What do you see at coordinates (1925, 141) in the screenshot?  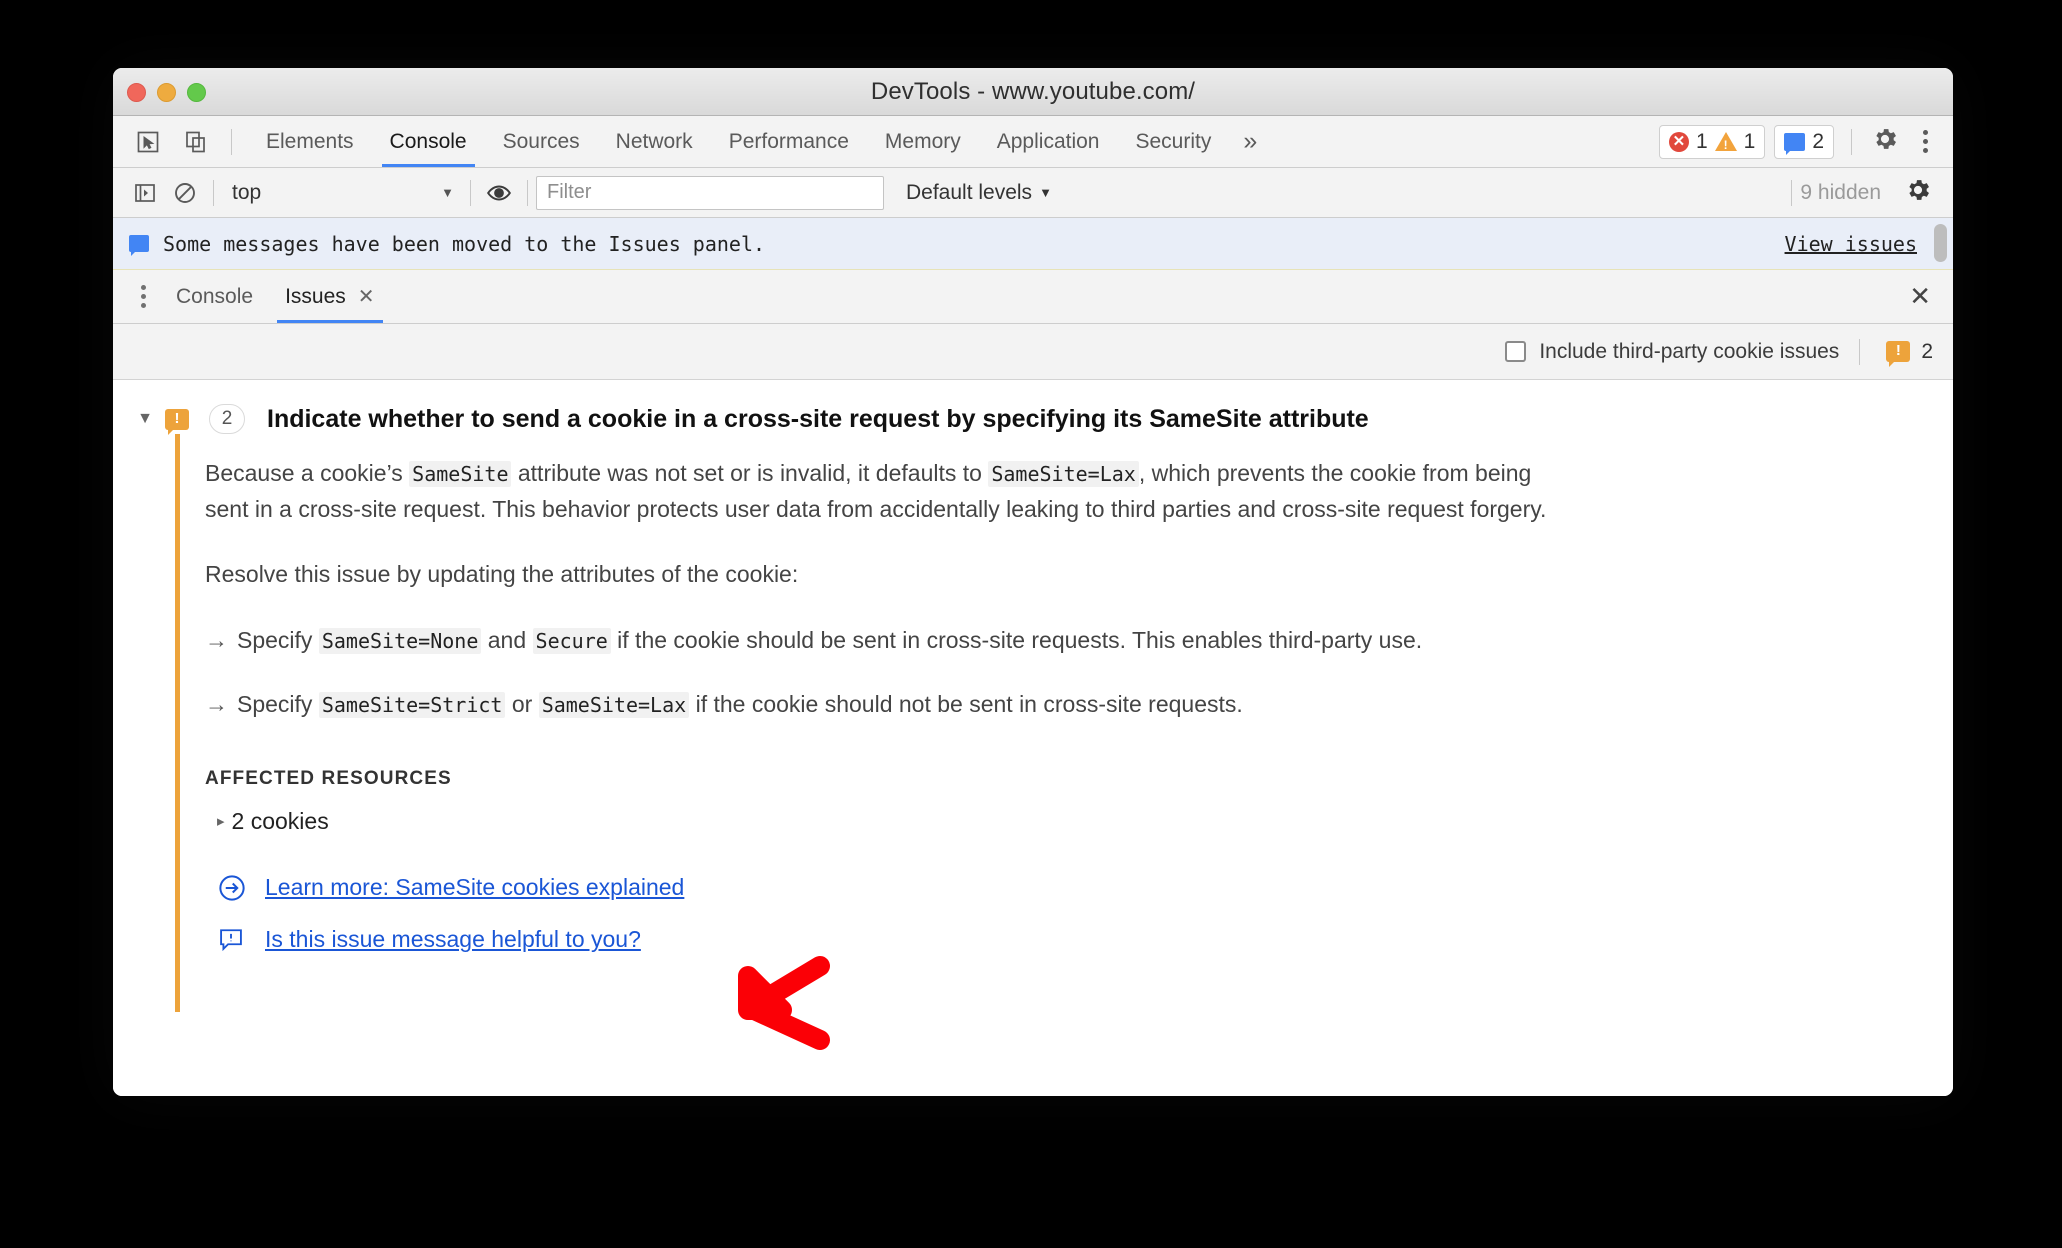 I see `kebab-menu-icon` at bounding box center [1925, 141].